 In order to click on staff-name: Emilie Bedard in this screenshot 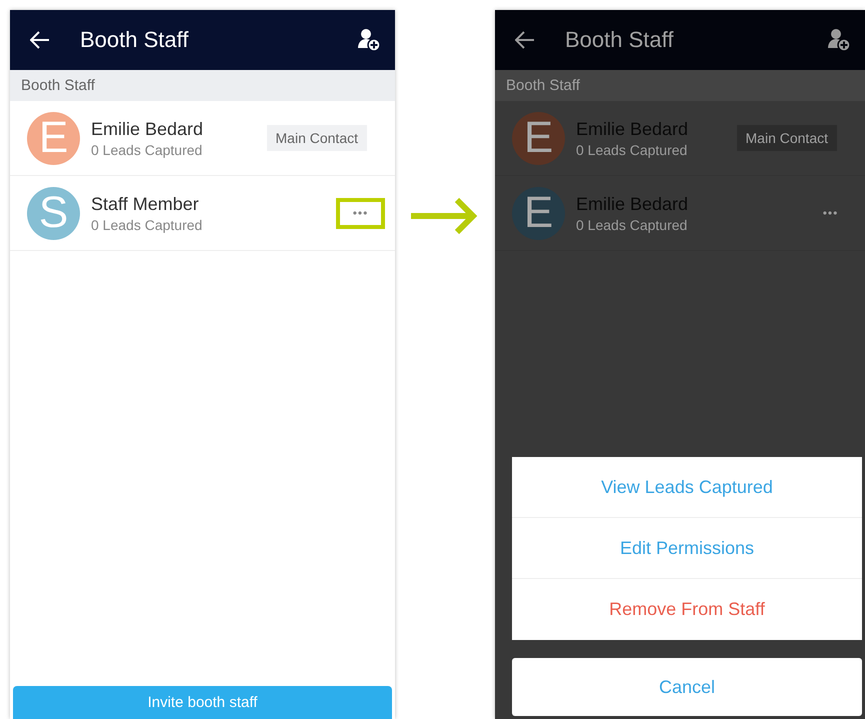, I will do `click(147, 129)`.